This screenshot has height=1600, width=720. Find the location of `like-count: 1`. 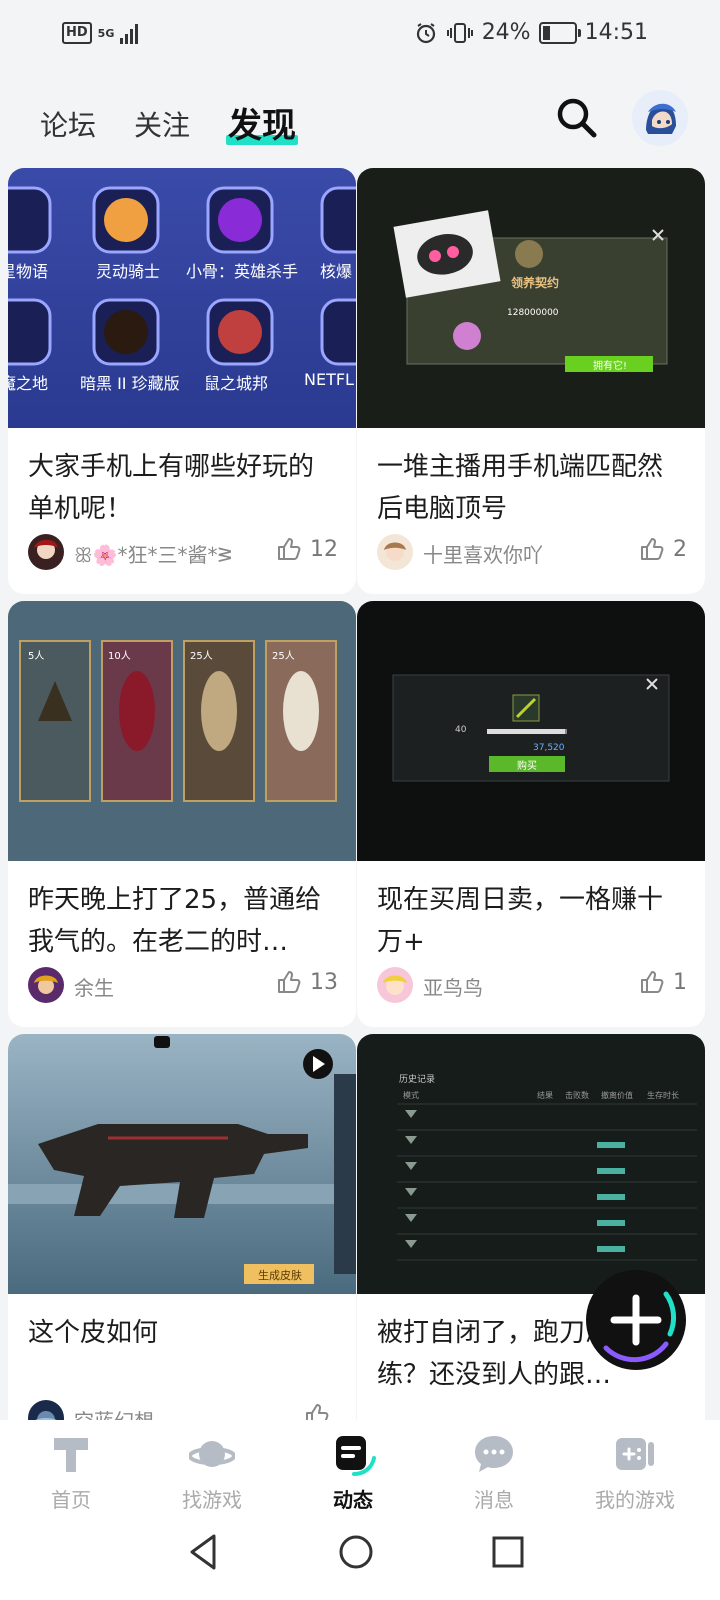

like-count: 1 is located at coordinates (680, 982).